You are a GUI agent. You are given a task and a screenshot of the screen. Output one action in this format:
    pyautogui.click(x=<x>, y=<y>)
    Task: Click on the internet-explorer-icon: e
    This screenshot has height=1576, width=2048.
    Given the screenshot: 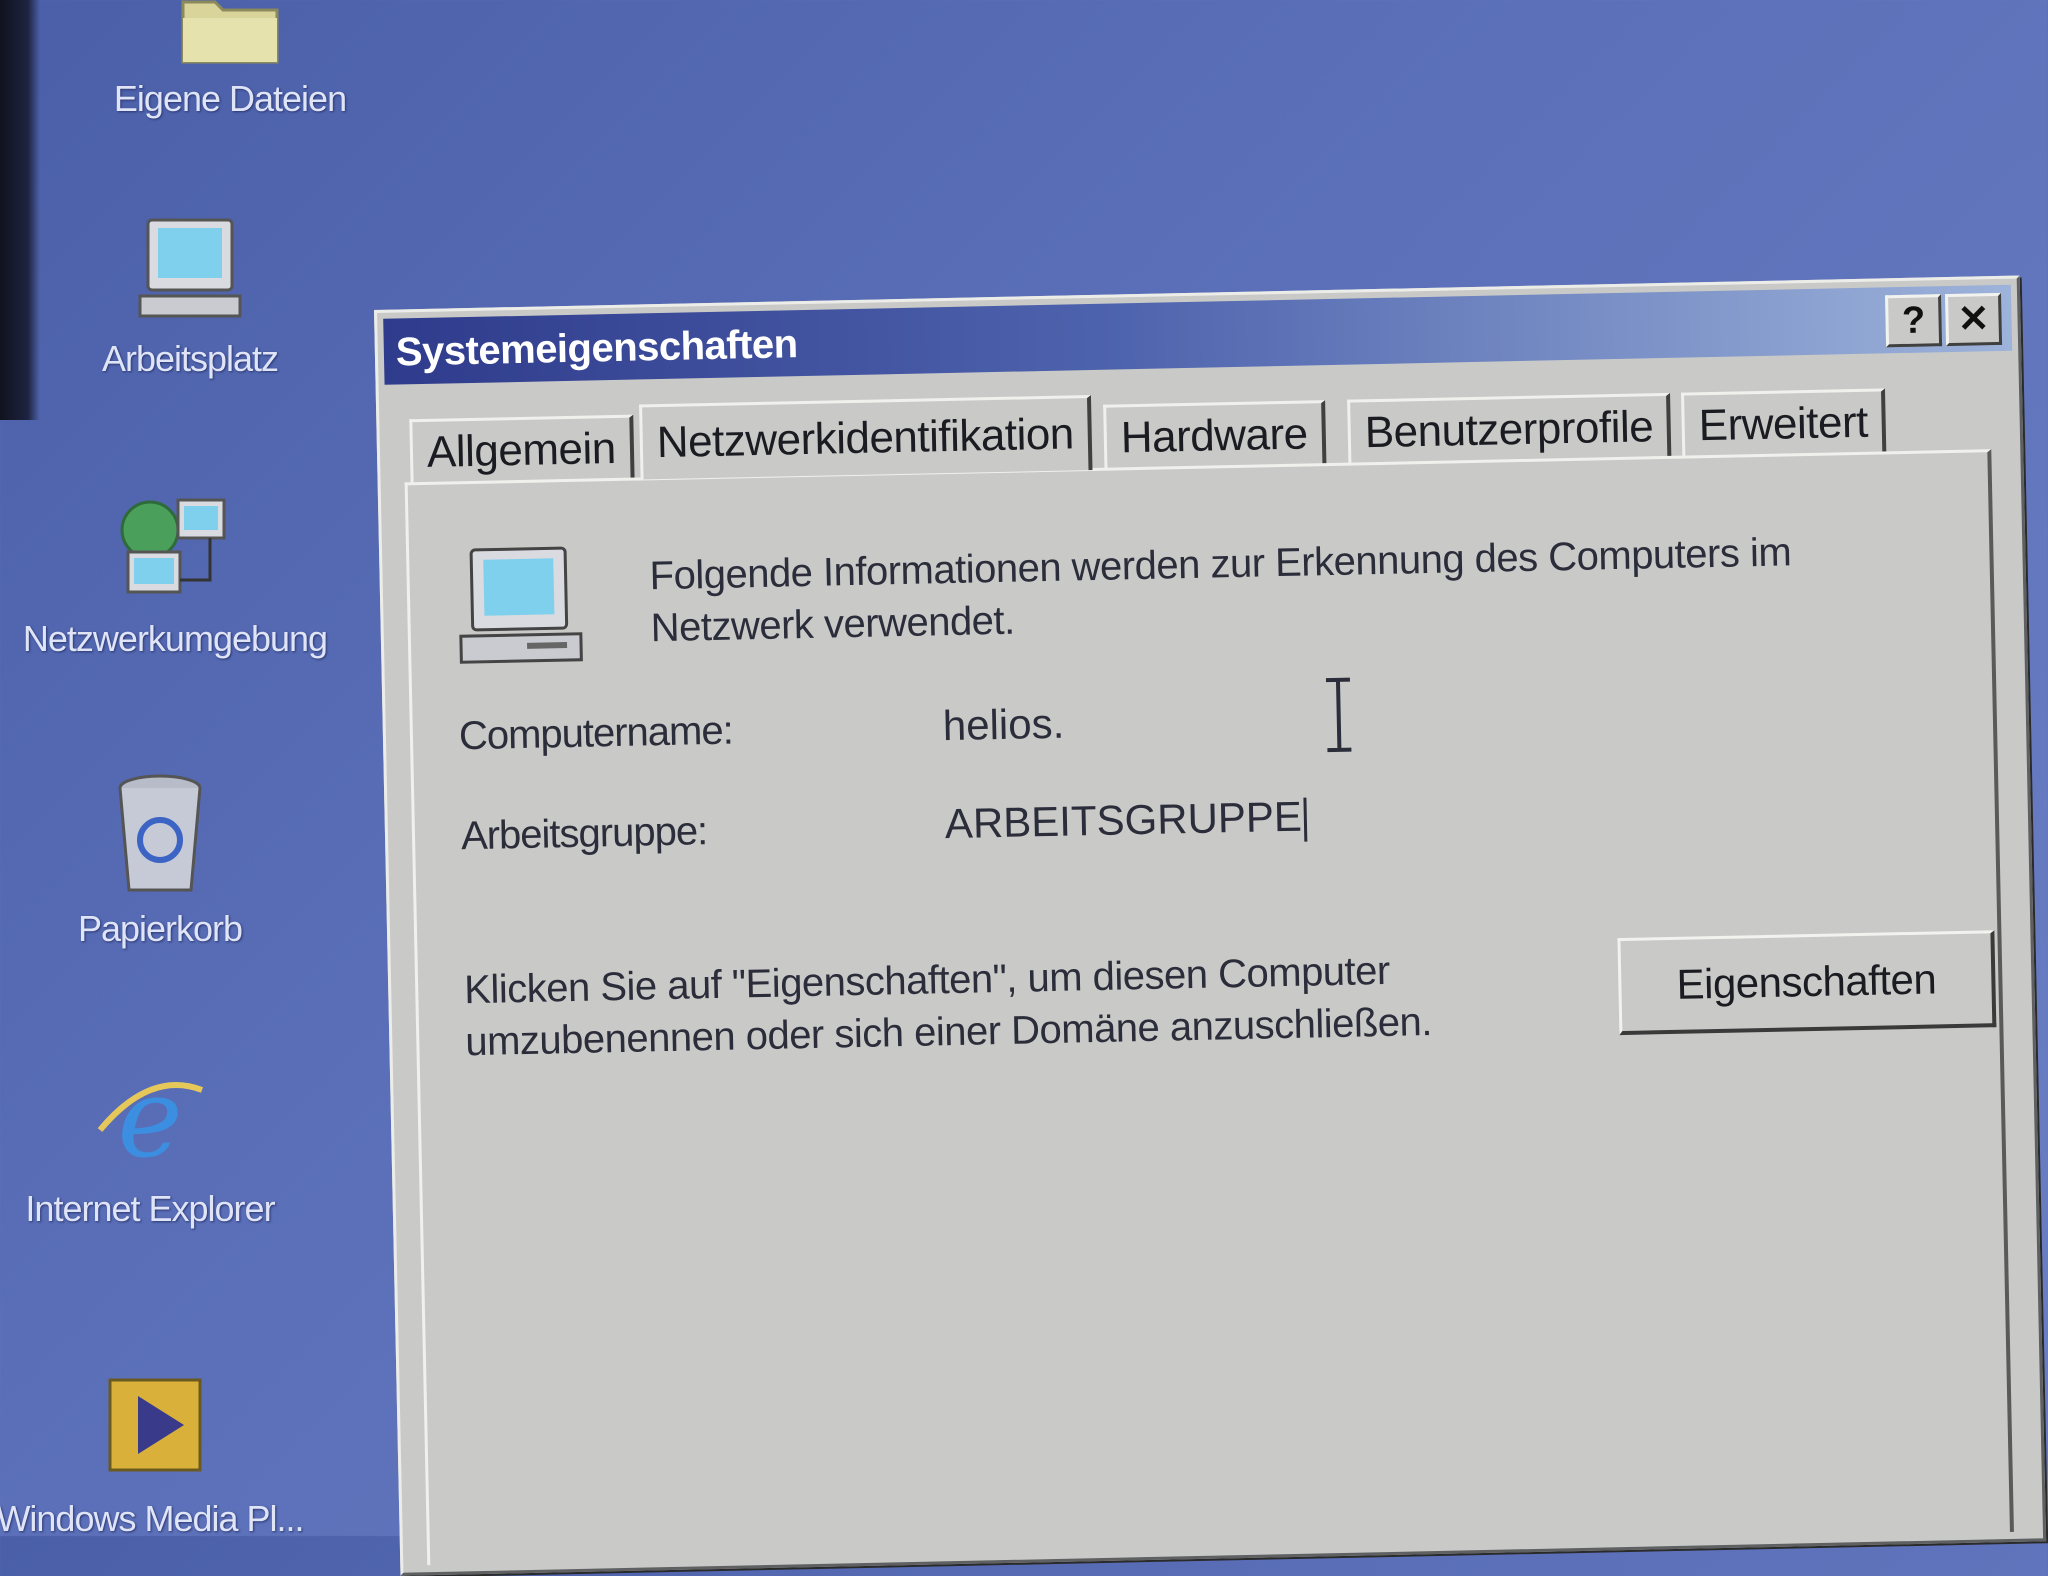 What is the action you would take?
    pyautogui.click(x=150, y=1120)
    